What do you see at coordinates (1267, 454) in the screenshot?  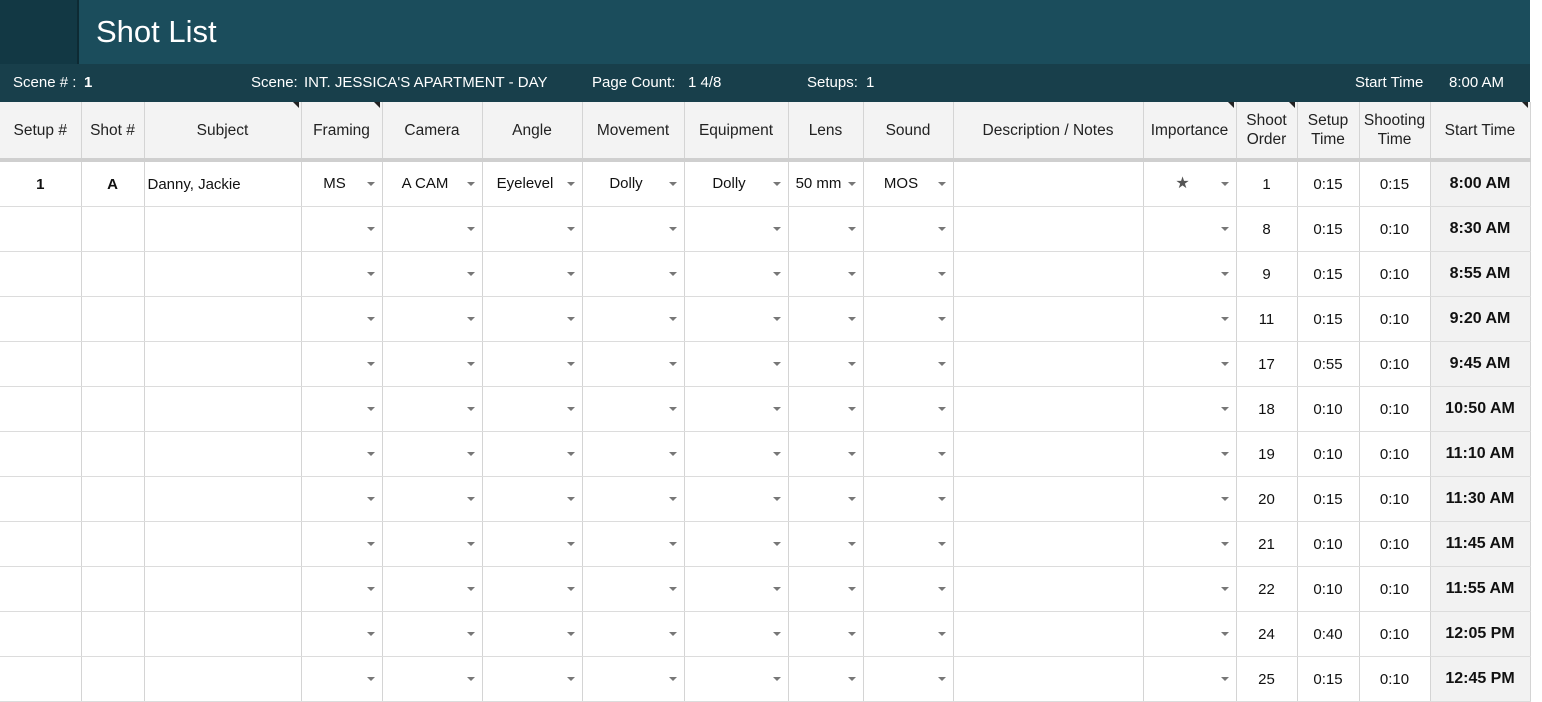 I see `cell-order: 19` at bounding box center [1267, 454].